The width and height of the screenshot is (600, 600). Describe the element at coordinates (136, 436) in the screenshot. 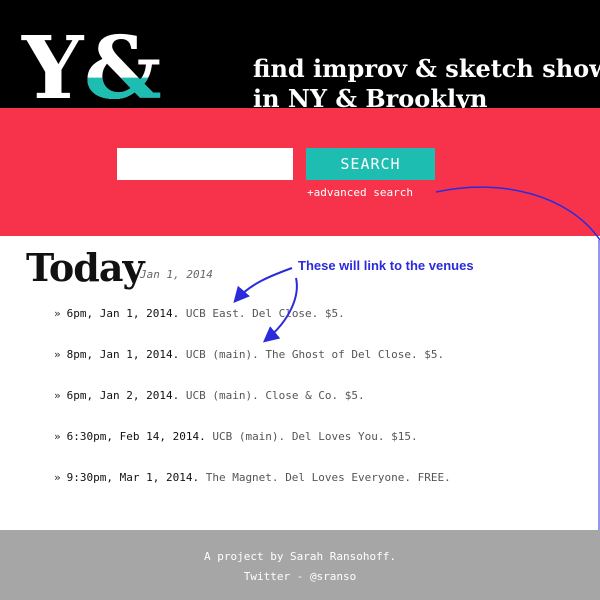

I see `show-datetime: 6:30pm, Feb 14, 2014.` at that location.